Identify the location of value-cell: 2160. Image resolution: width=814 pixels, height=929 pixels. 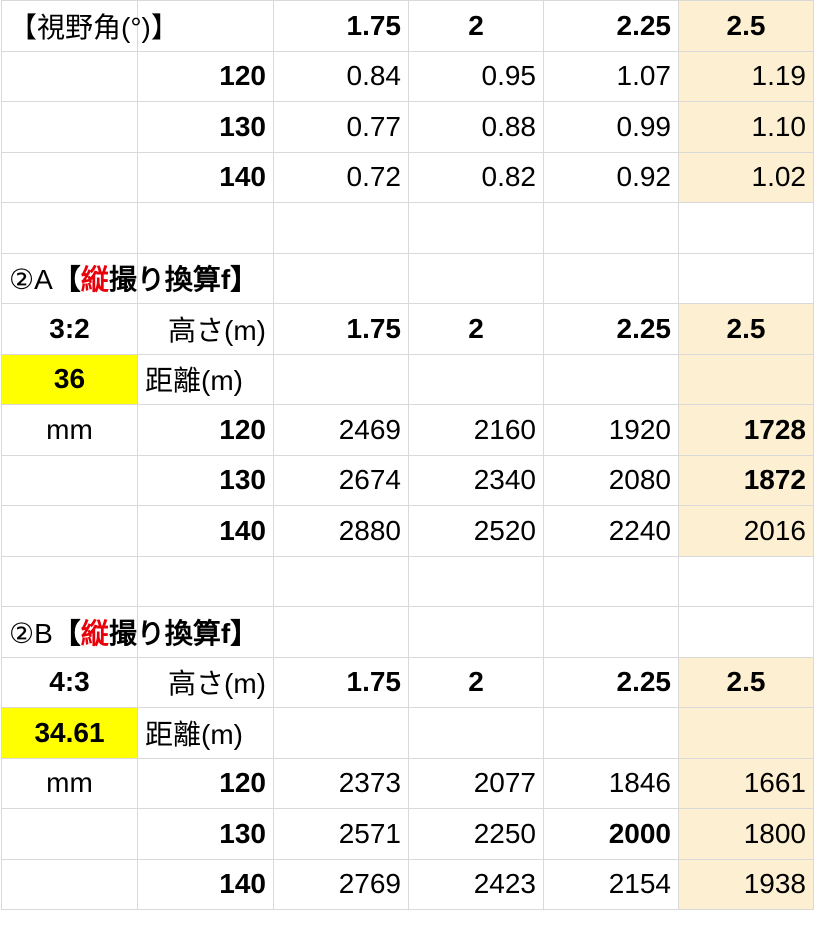
(476, 430).